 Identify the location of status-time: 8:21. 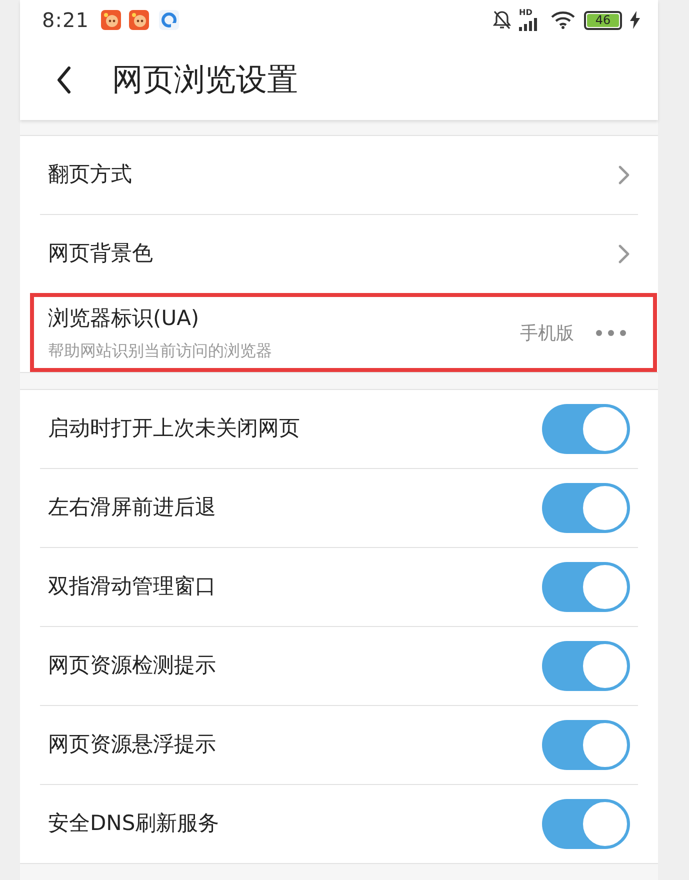
(65, 20).